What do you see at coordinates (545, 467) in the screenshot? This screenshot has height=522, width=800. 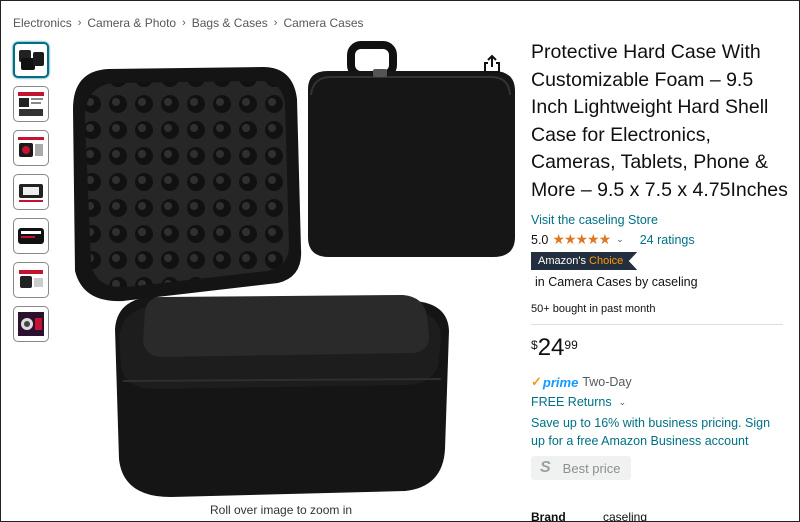 I see `s-logo-icon: S` at bounding box center [545, 467].